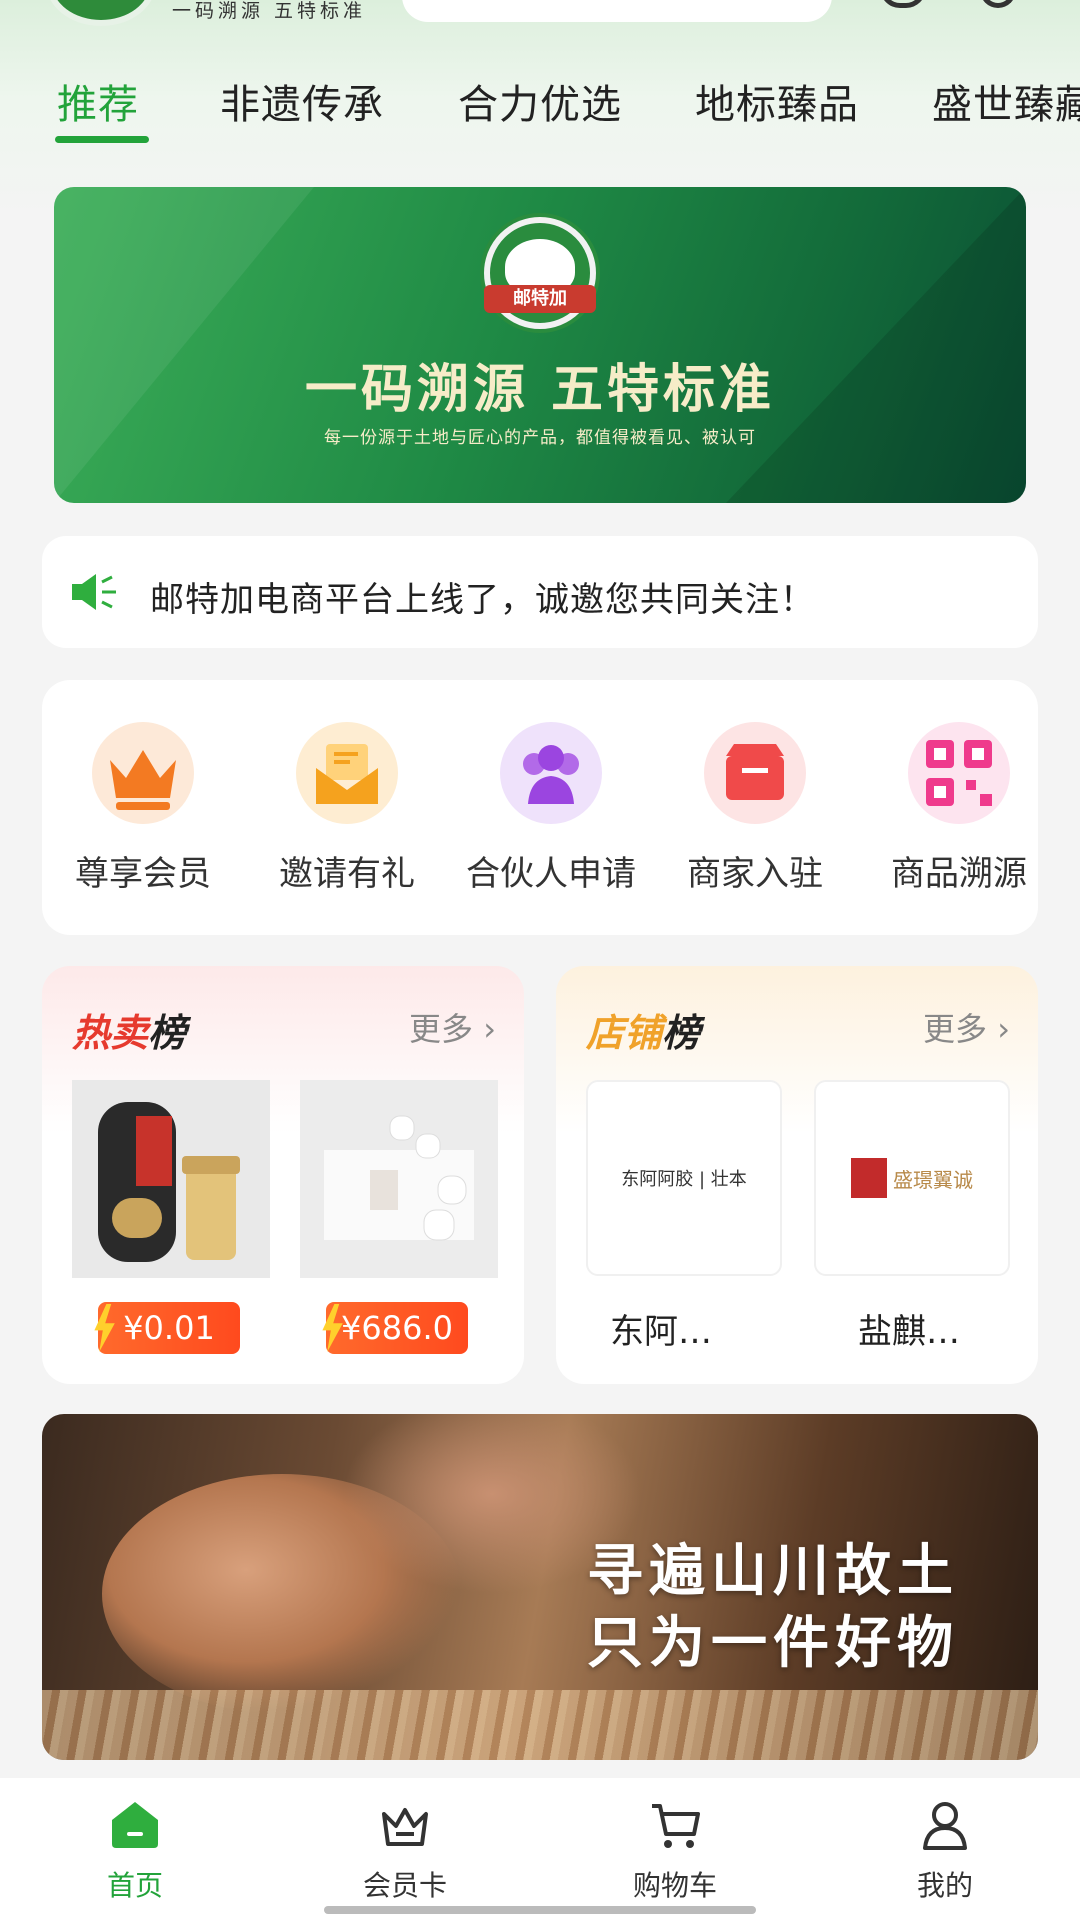  What do you see at coordinates (773, 1571) in the screenshot?
I see `craft-banner-line1: 寻遍山川故土` at bounding box center [773, 1571].